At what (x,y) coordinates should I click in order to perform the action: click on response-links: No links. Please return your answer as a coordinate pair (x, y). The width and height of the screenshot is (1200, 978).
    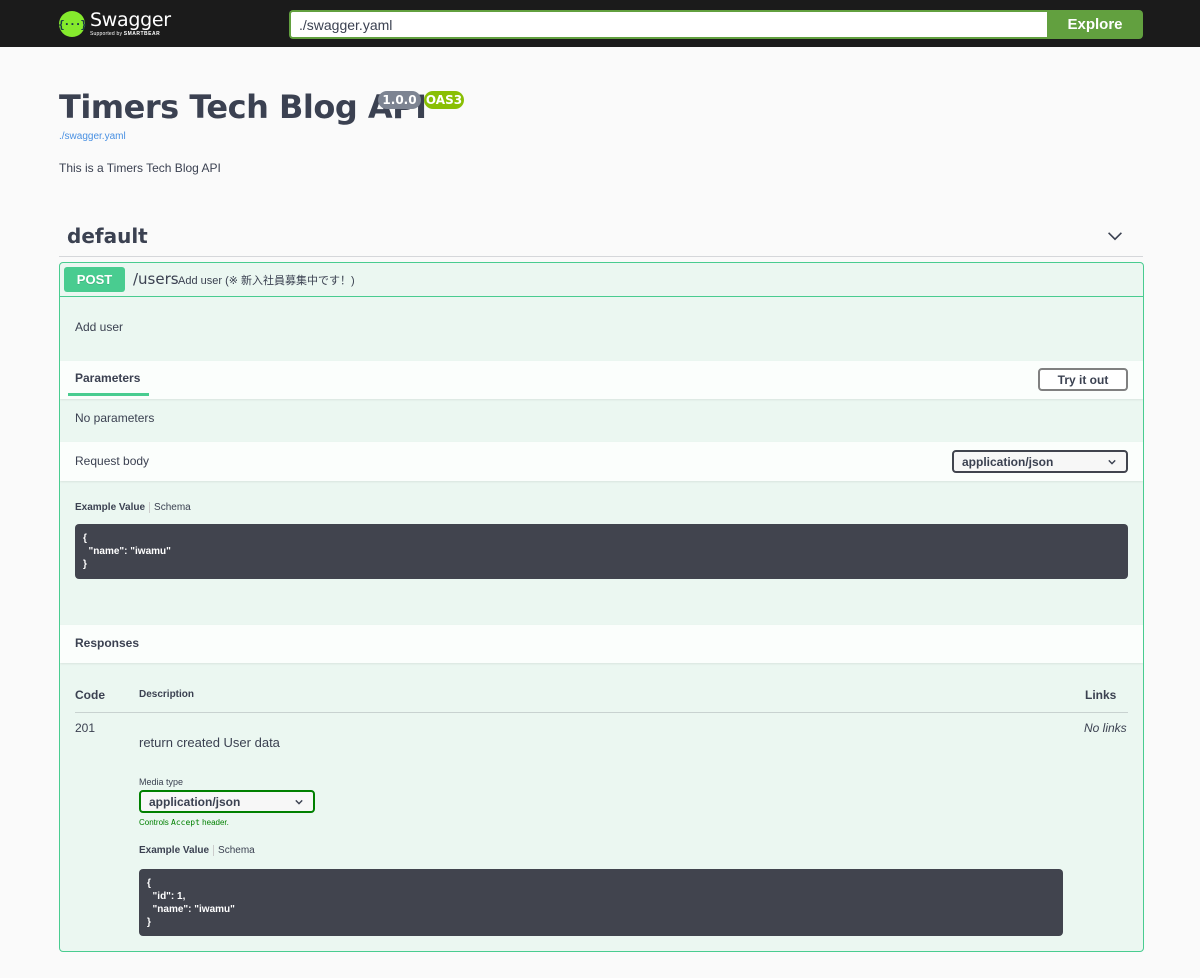
    Looking at the image, I should click on (1105, 728).